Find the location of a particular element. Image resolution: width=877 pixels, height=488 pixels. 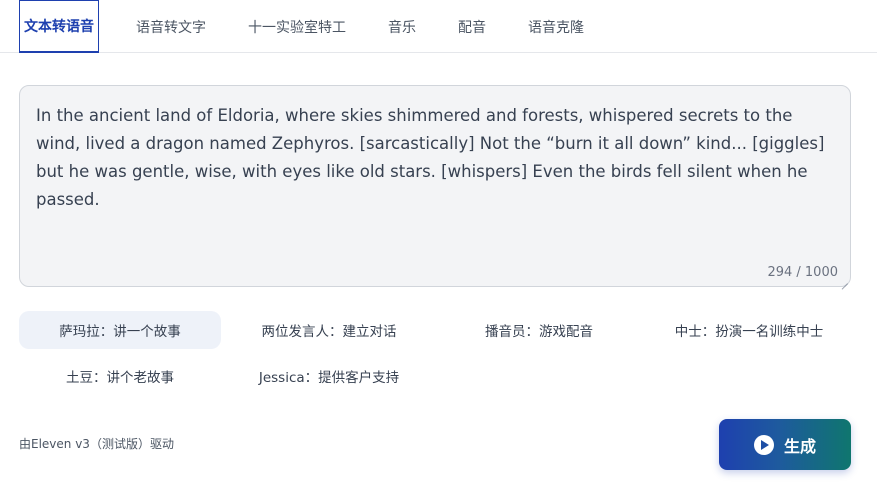

preset-label: 两位发言人：建立对话 is located at coordinates (329, 332).